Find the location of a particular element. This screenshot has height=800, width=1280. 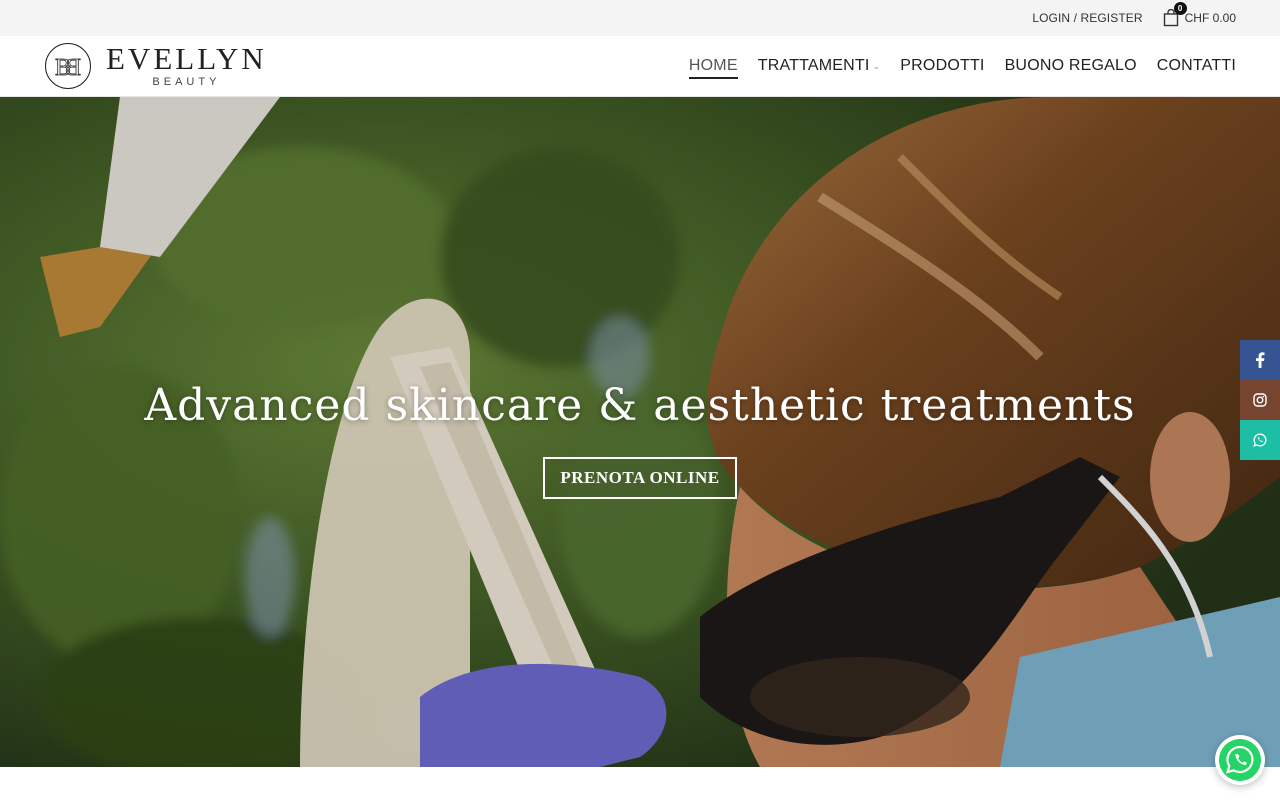

nav-contatti: CONTATTI is located at coordinates (1196, 66).